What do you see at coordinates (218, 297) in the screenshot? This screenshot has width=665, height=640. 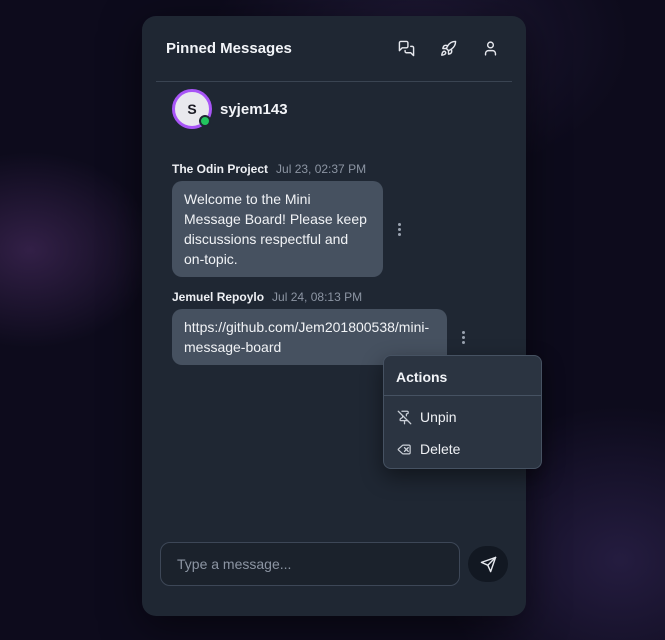 I see `message-author: Jemuel Repoylo` at bounding box center [218, 297].